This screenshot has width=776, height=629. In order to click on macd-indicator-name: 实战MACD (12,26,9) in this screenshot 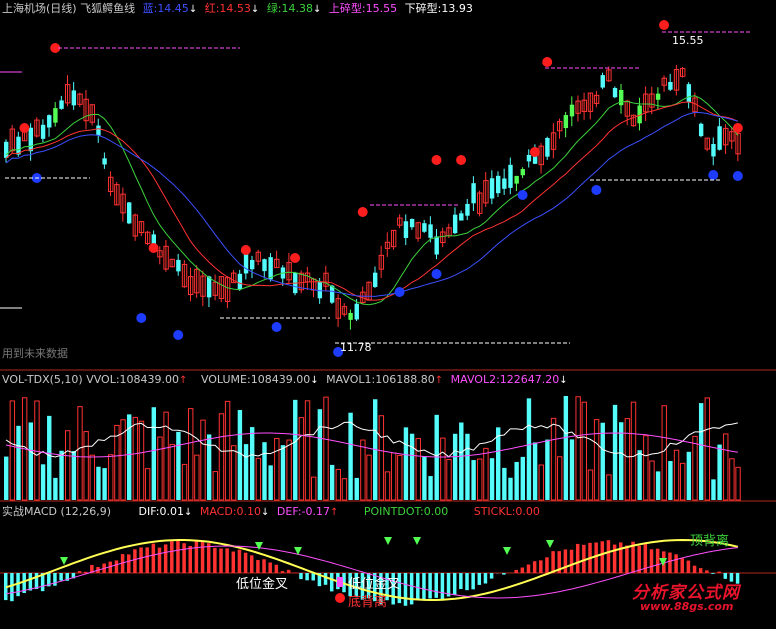, I will do `click(57, 511)`.